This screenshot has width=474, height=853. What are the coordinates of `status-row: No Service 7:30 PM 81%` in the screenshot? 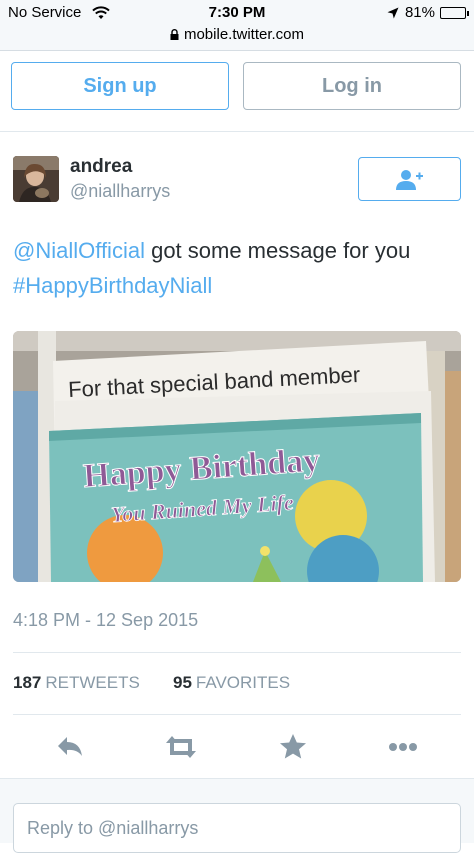 It's located at (237, 14).